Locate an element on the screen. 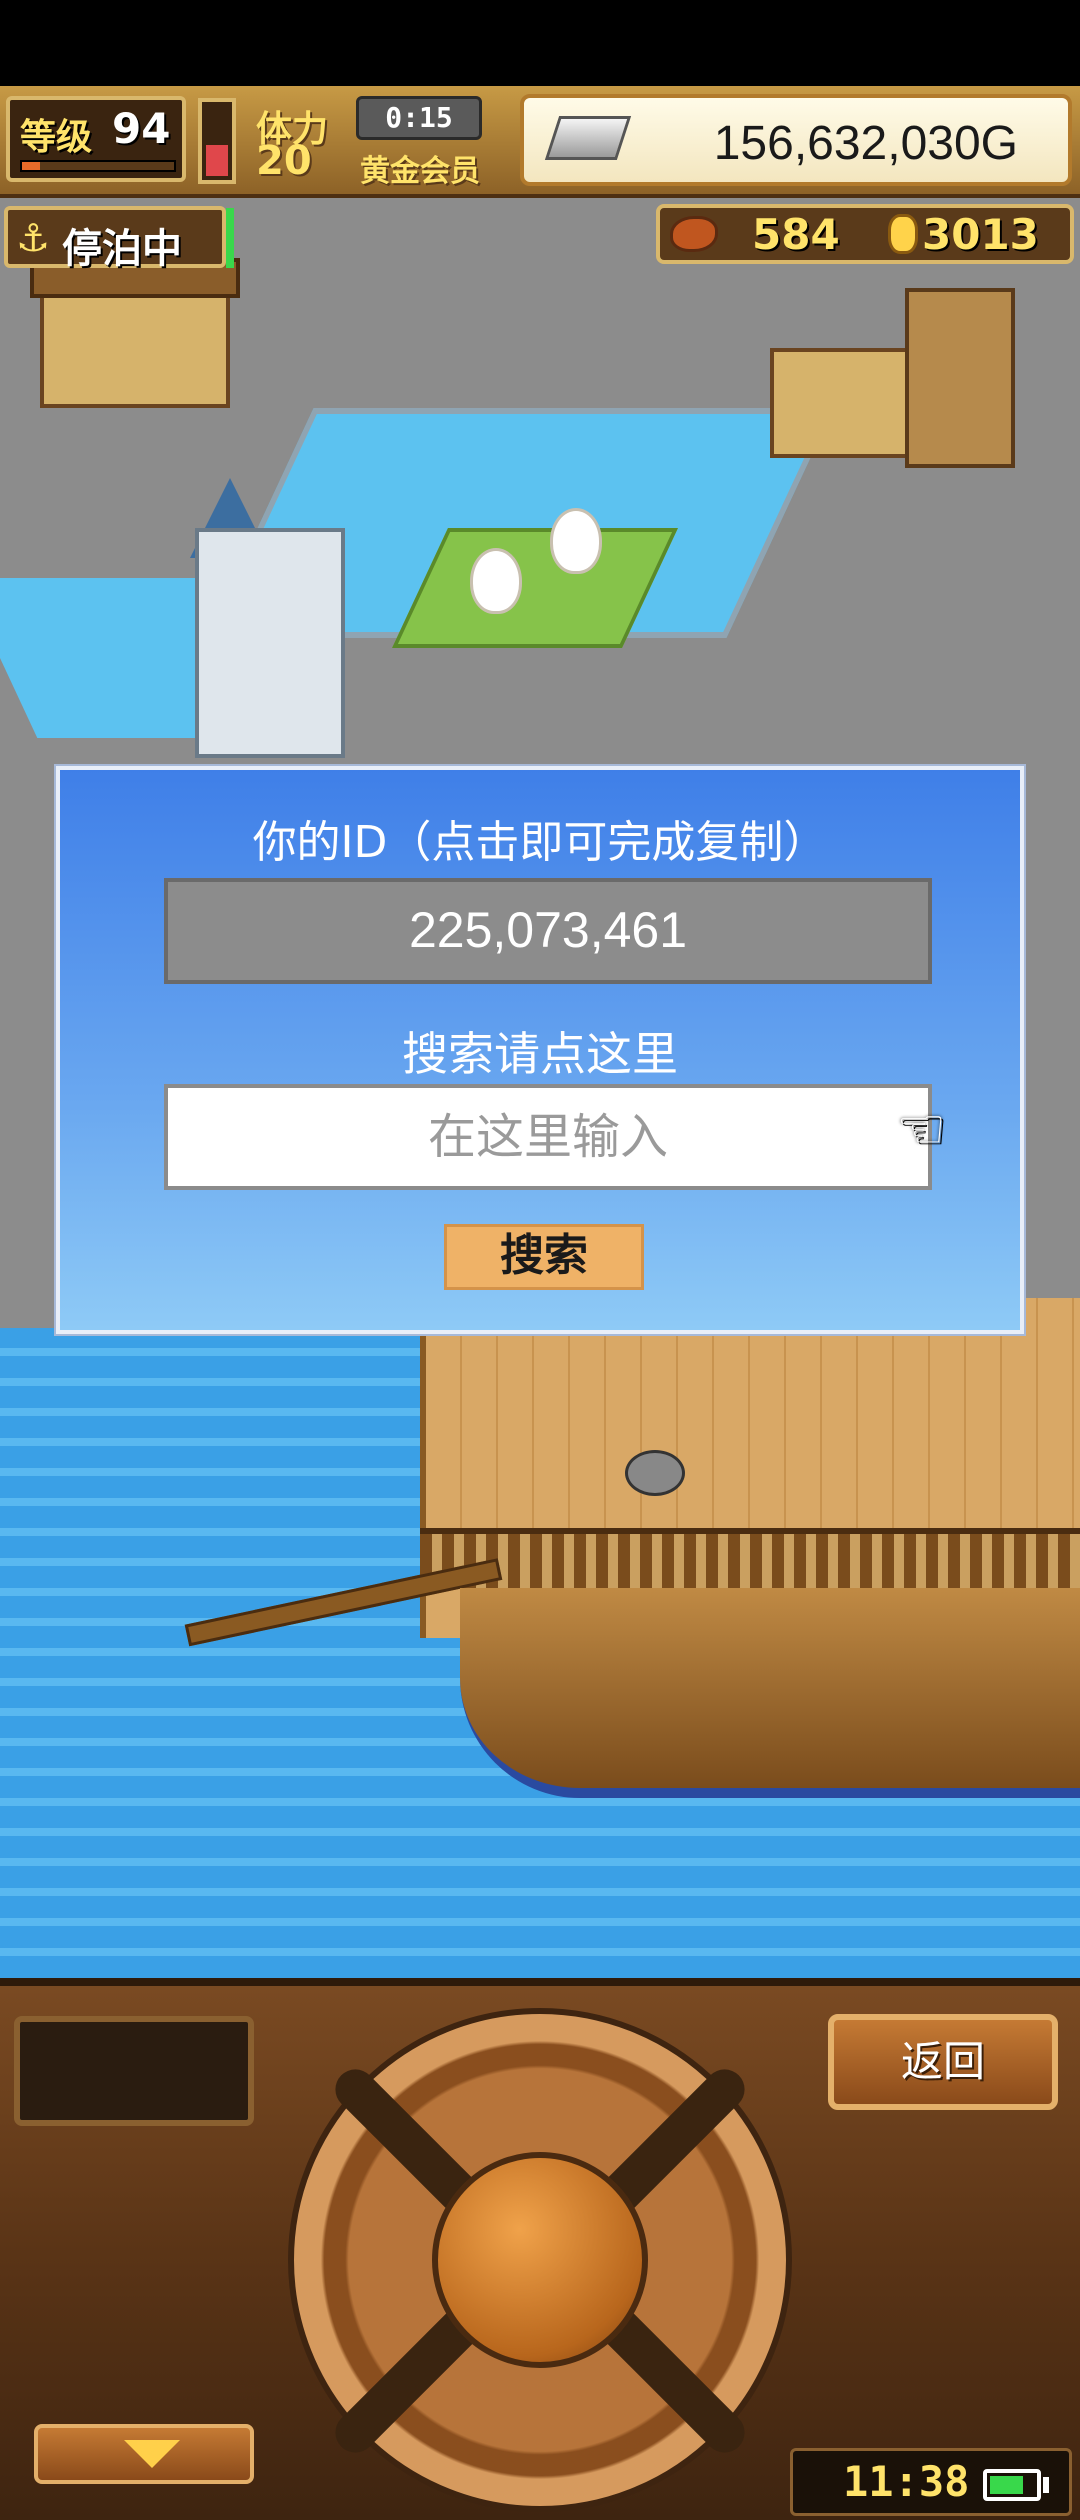 This screenshot has height=2520, width=1080. stamina-panel: 体力 20 0:15 黄金会员 is located at coordinates (373, 142).